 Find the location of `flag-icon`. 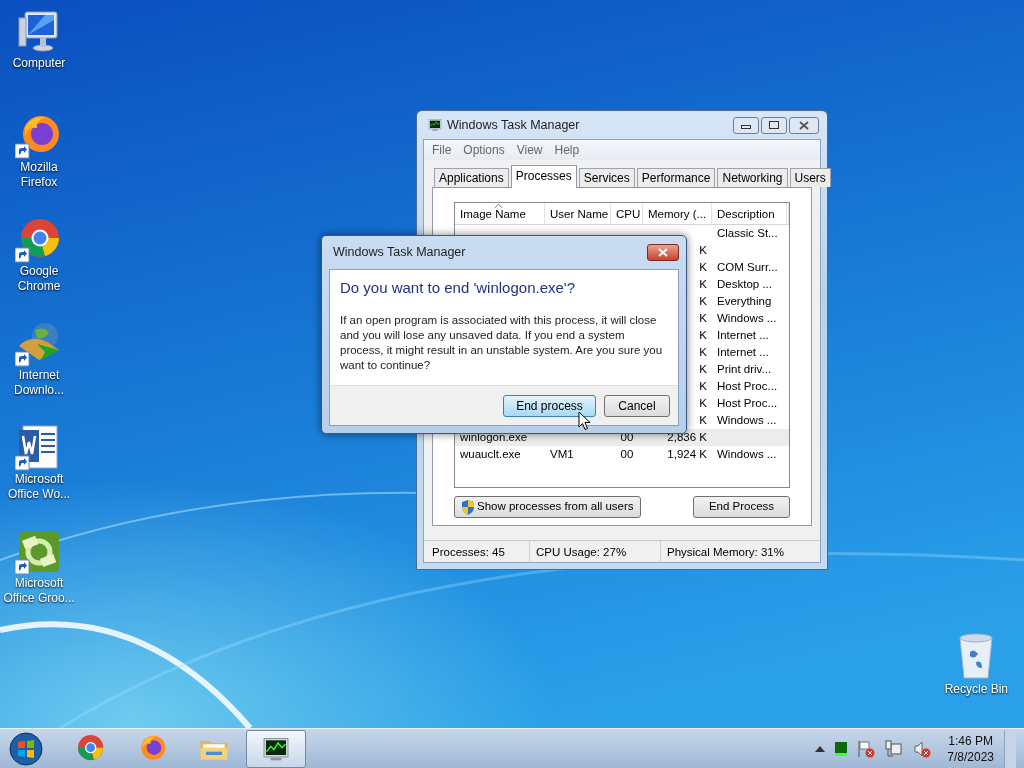

flag-icon is located at coordinates (866, 748).